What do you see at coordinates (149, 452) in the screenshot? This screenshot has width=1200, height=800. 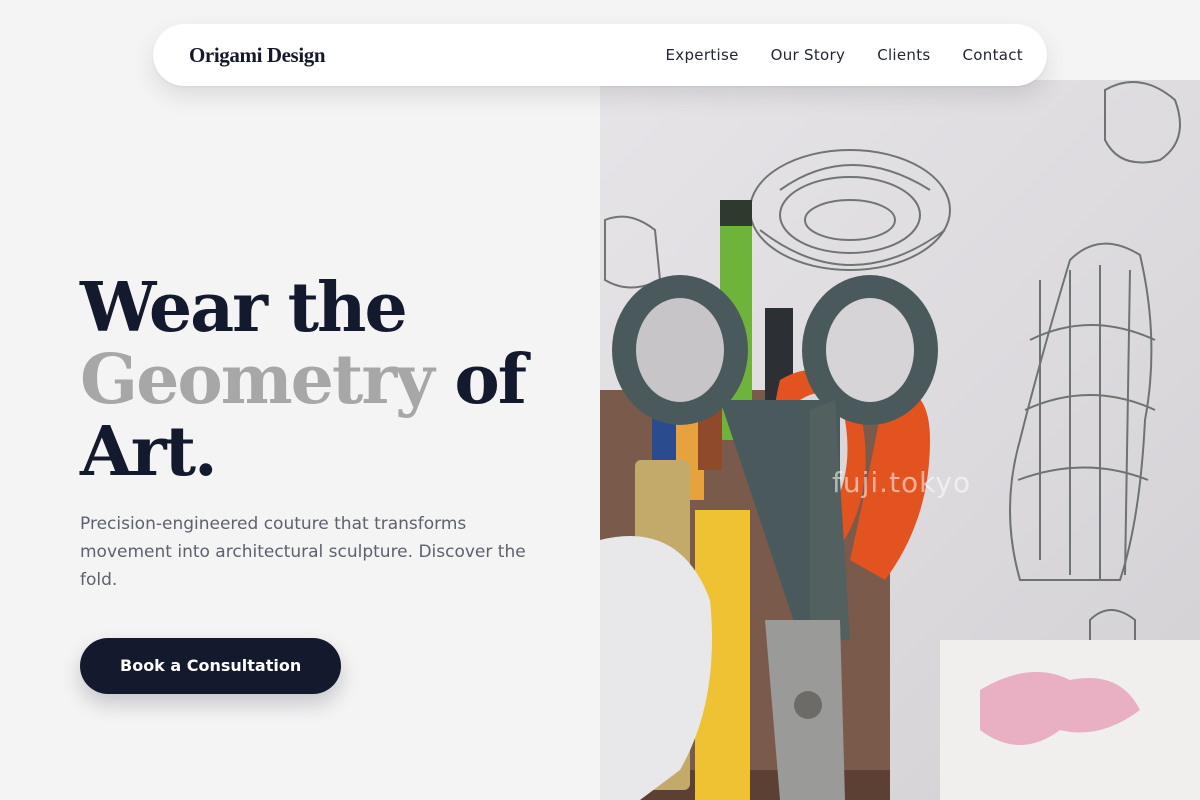 I see `headline-line-3: Art.` at bounding box center [149, 452].